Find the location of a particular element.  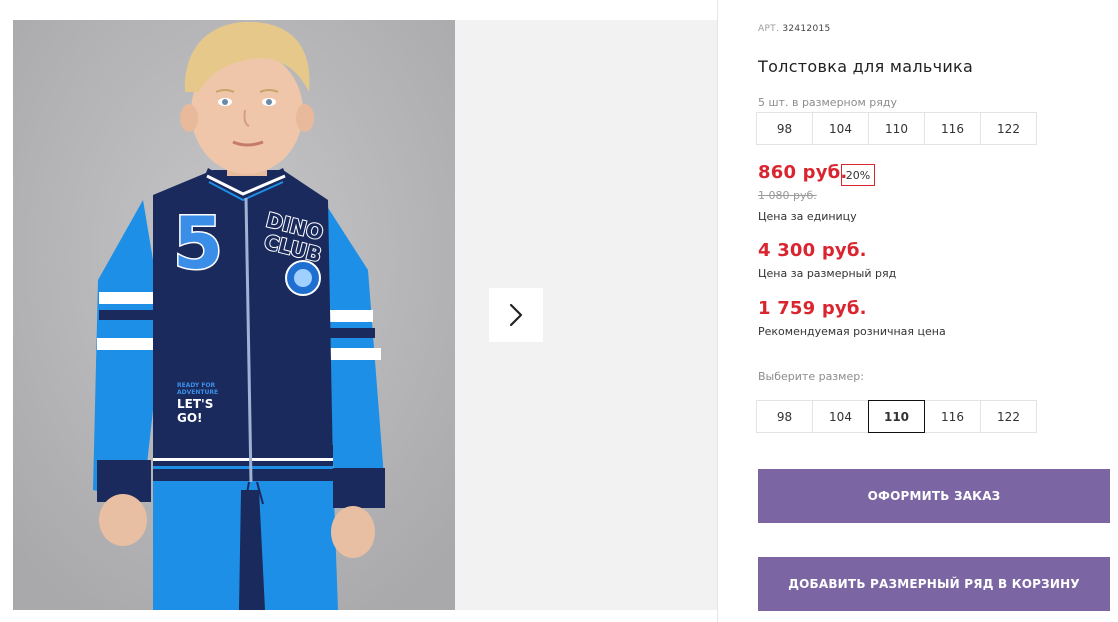

jacket-small-print-2: ADVENTURE is located at coordinates (197, 392).